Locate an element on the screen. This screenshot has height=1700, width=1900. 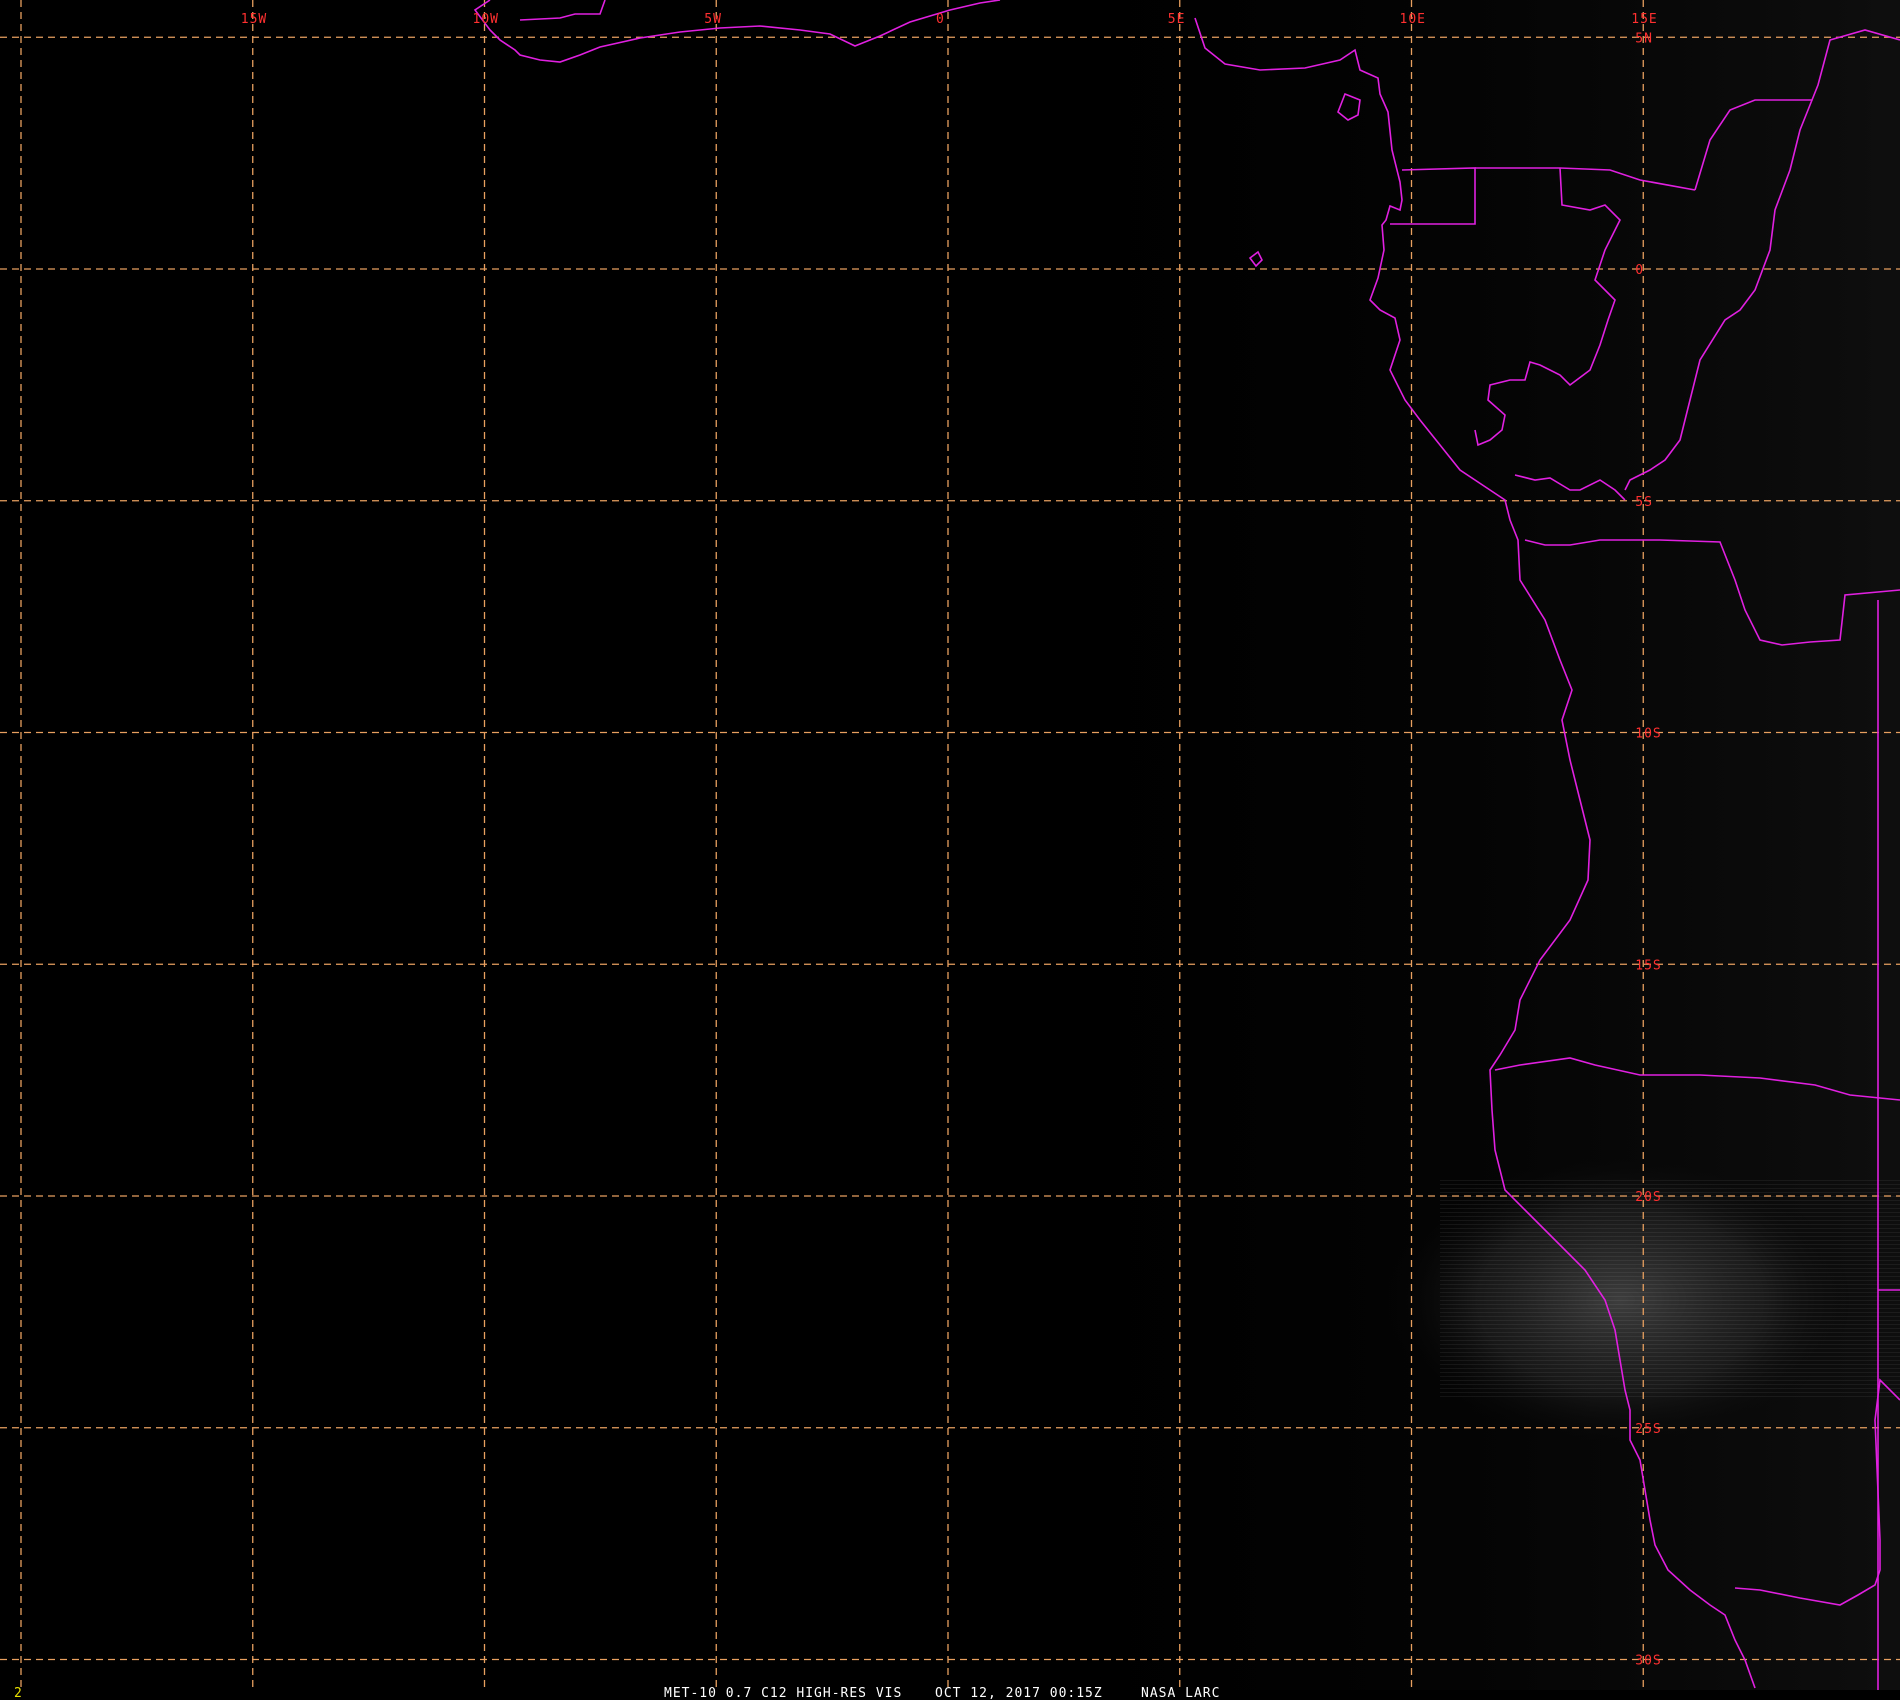
source-label: NASA LARC is located at coordinates (1180, 1693).